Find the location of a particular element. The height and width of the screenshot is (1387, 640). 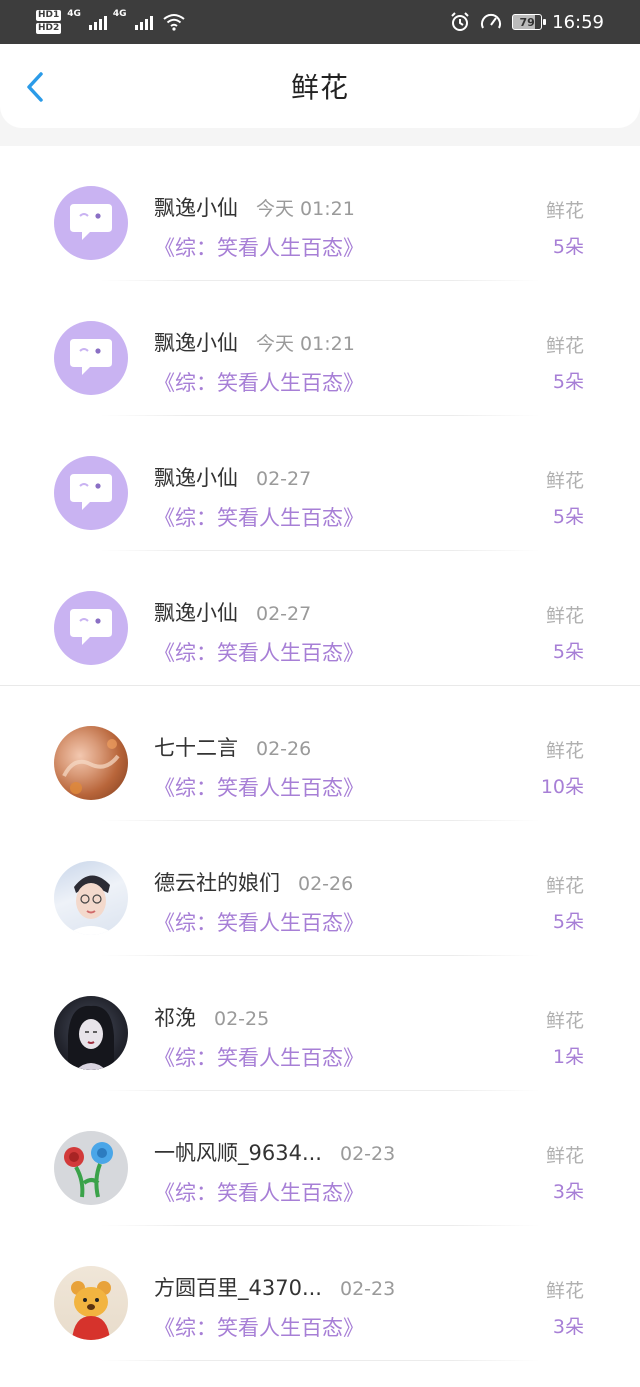

header-bar: 鲜花 is located at coordinates (320, 86).